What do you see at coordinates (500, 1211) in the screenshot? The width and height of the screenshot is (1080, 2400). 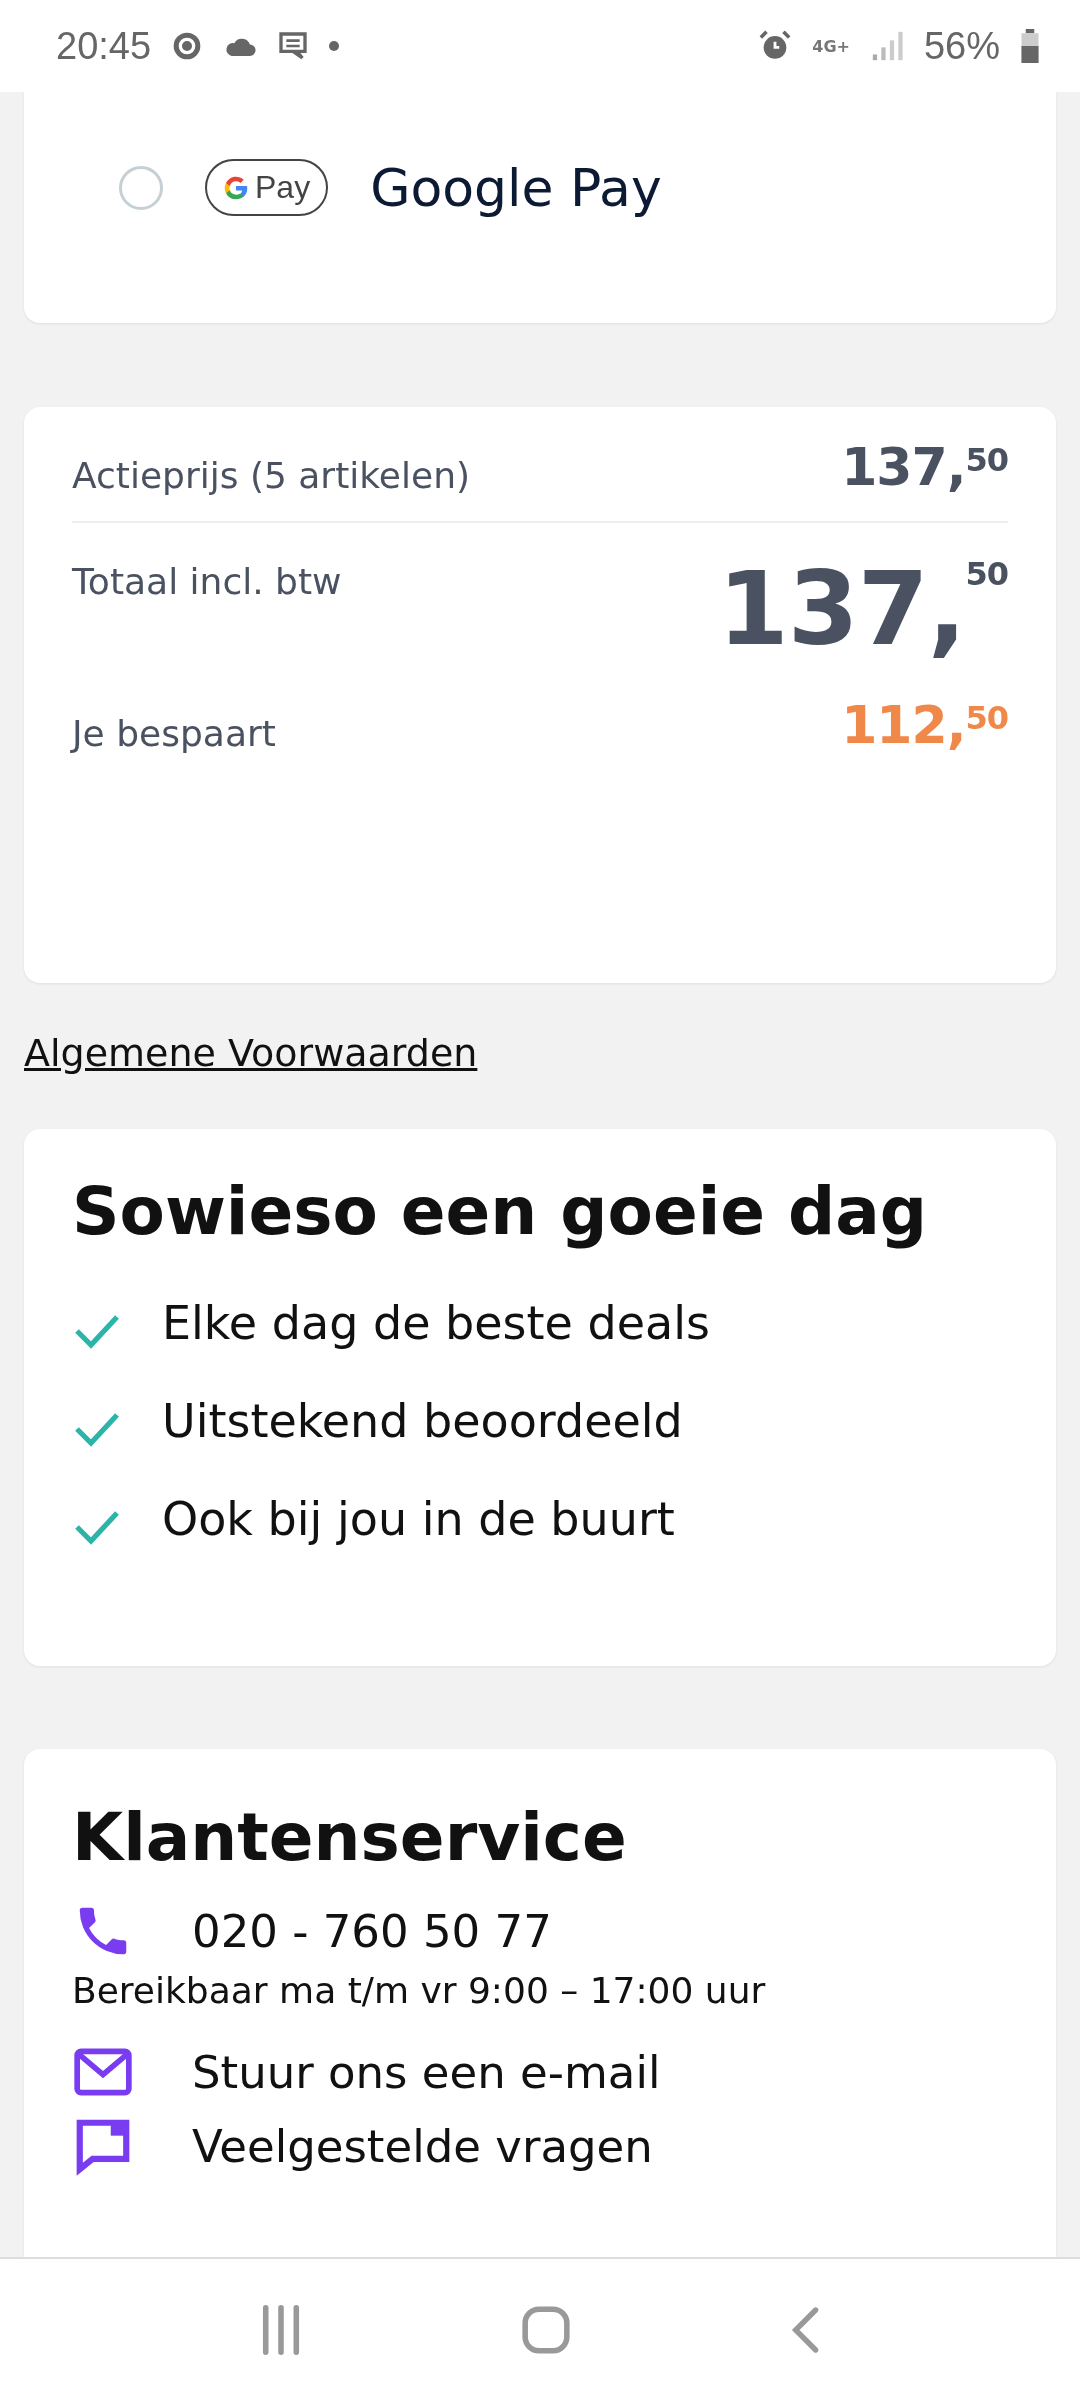 I see `card-title: Sowieso een goeie dag` at bounding box center [500, 1211].